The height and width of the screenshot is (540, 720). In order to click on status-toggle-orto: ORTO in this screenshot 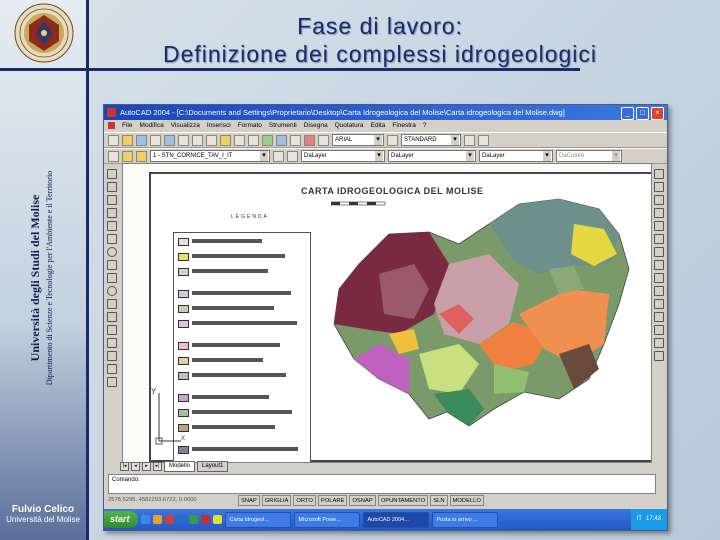, I will do `click(304, 500)`.